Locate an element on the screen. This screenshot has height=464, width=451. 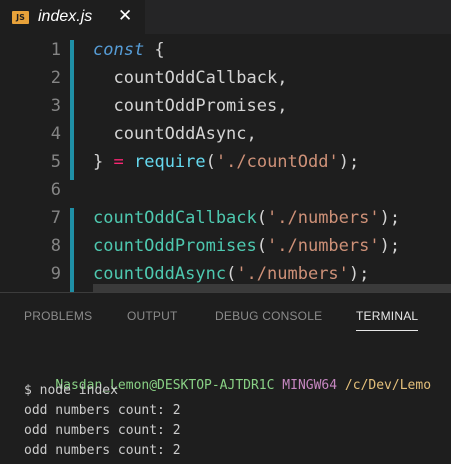
code-text: countOddPromises('./numbers'); is located at coordinates (246, 246).